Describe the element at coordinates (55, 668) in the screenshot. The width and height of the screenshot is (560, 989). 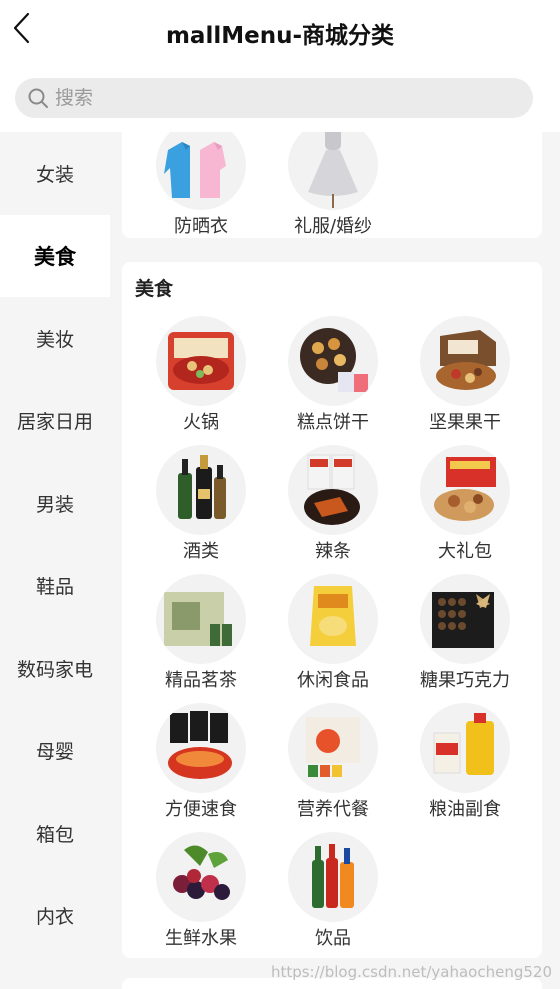
I see `sidebar-item-digital: 数码家电` at that location.